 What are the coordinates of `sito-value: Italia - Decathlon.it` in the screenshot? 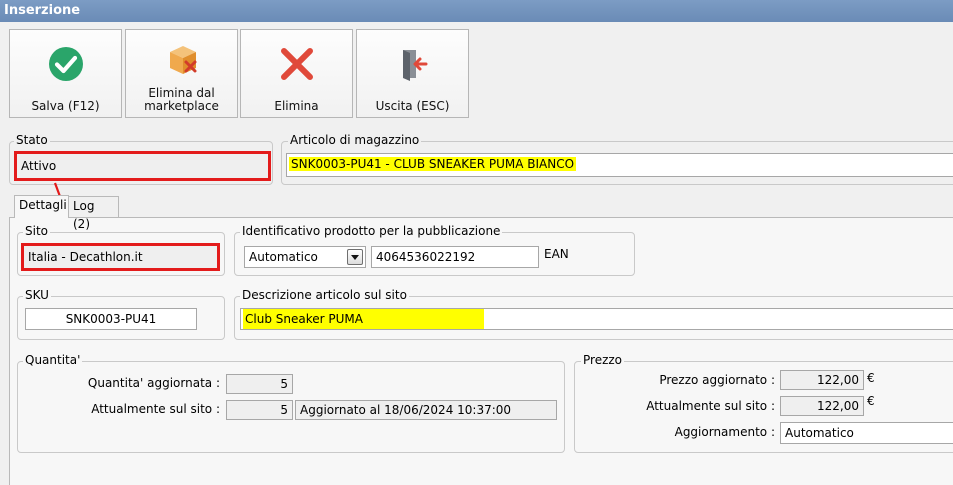 It's located at (85, 257).